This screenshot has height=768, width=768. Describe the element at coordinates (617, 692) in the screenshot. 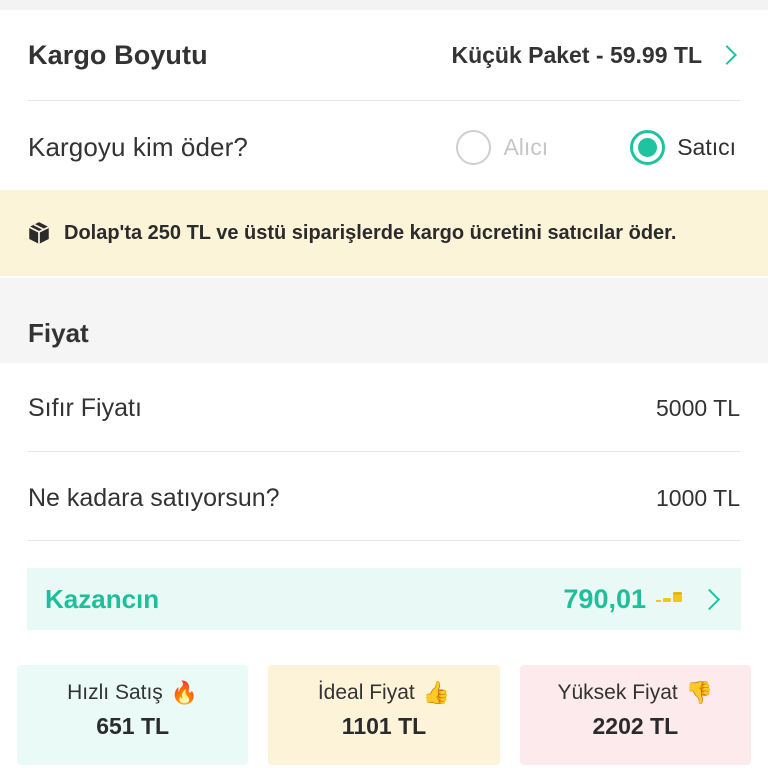

I see `suggestion-title-text: Yüksek Fiyat` at that location.